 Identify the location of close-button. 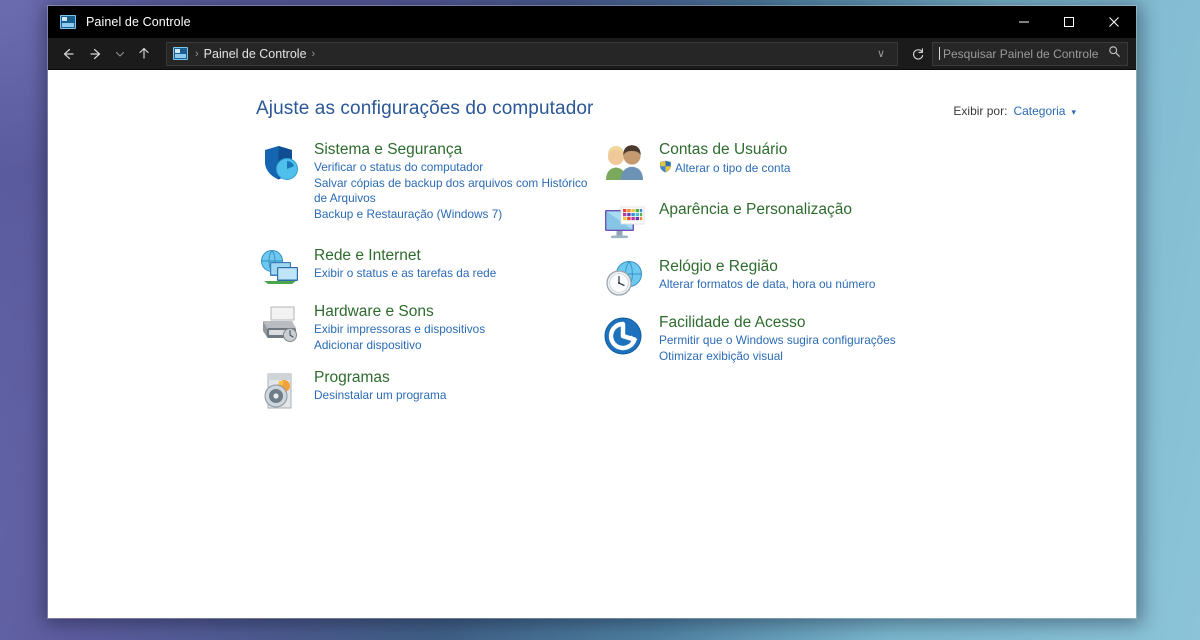
(1113, 22).